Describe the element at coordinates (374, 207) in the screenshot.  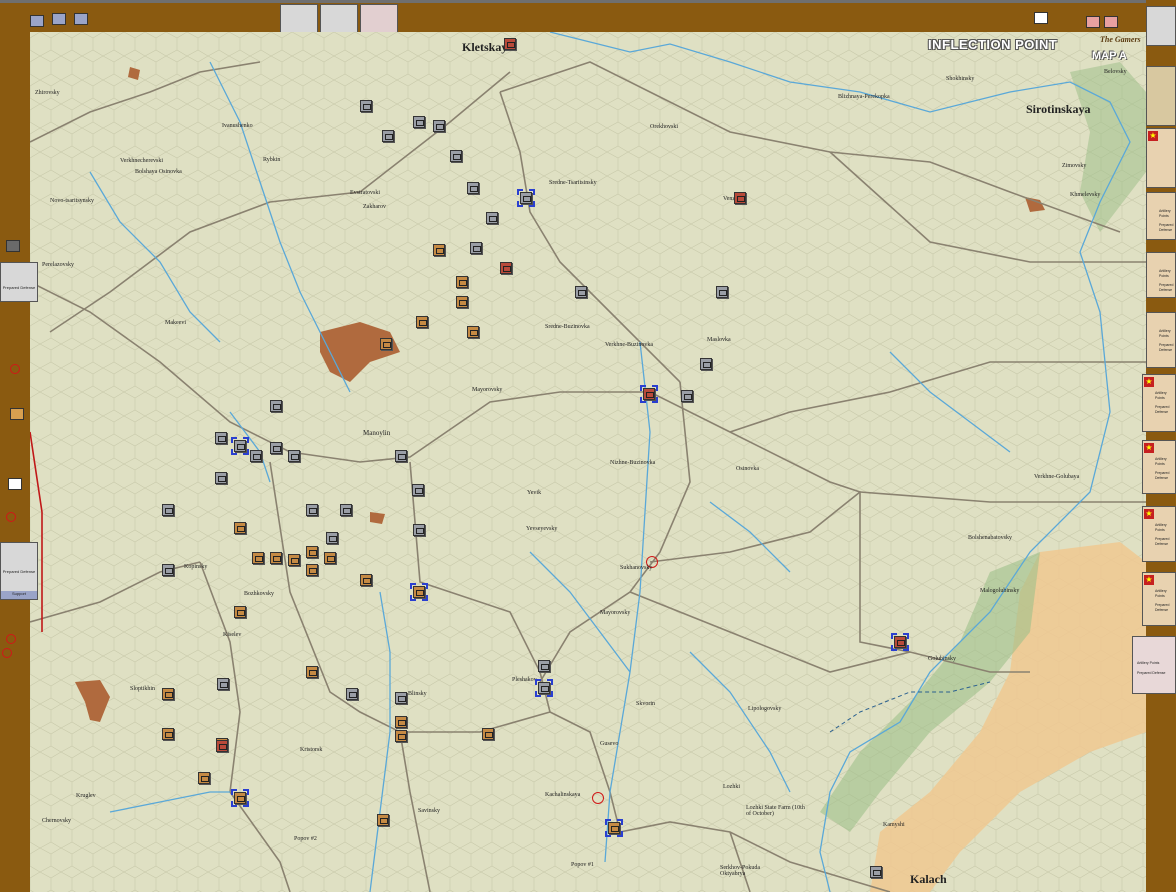
I see `town-label: Zakharov` at that location.